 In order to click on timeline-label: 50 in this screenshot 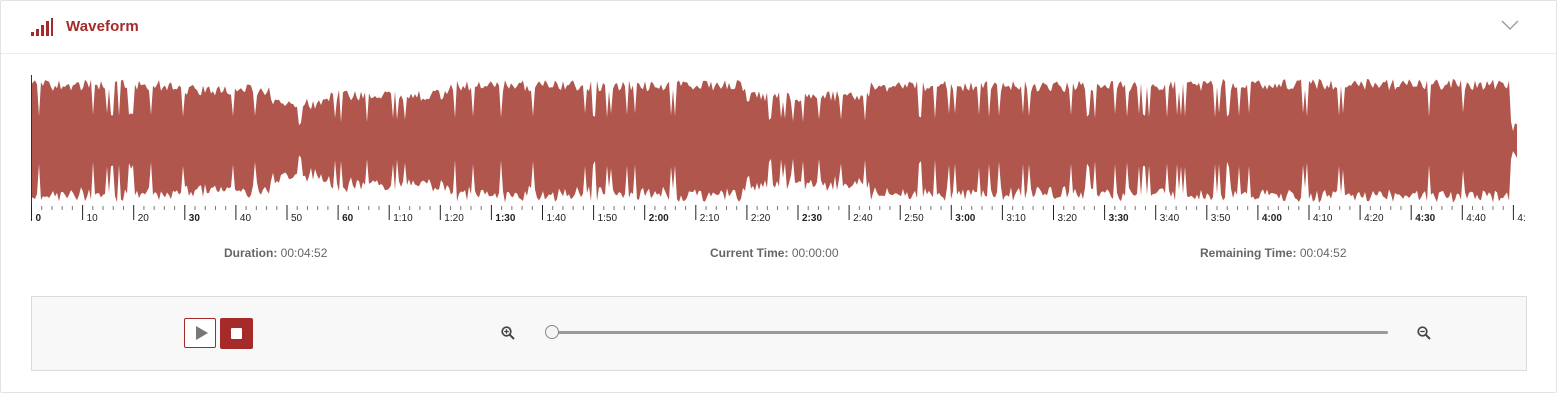, I will do `click(297, 218)`.